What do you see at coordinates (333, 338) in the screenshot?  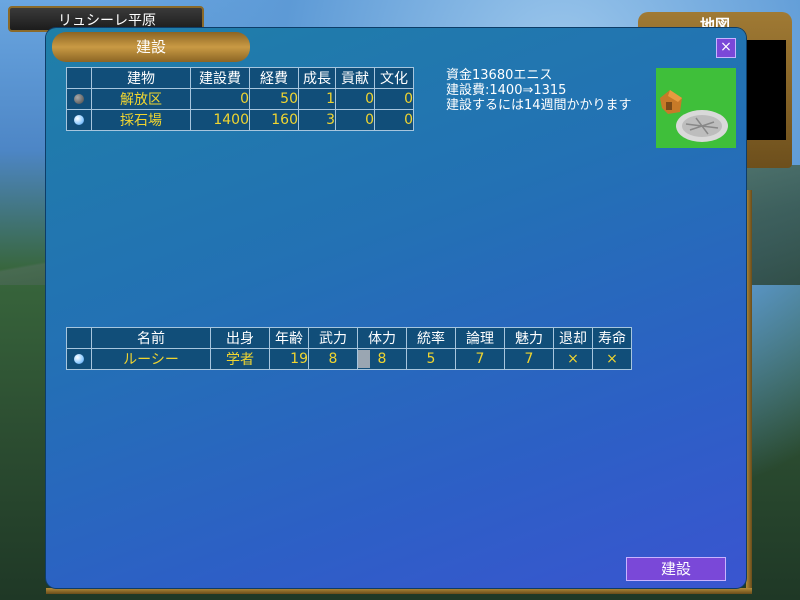 I see `col-header-strength: 武力` at bounding box center [333, 338].